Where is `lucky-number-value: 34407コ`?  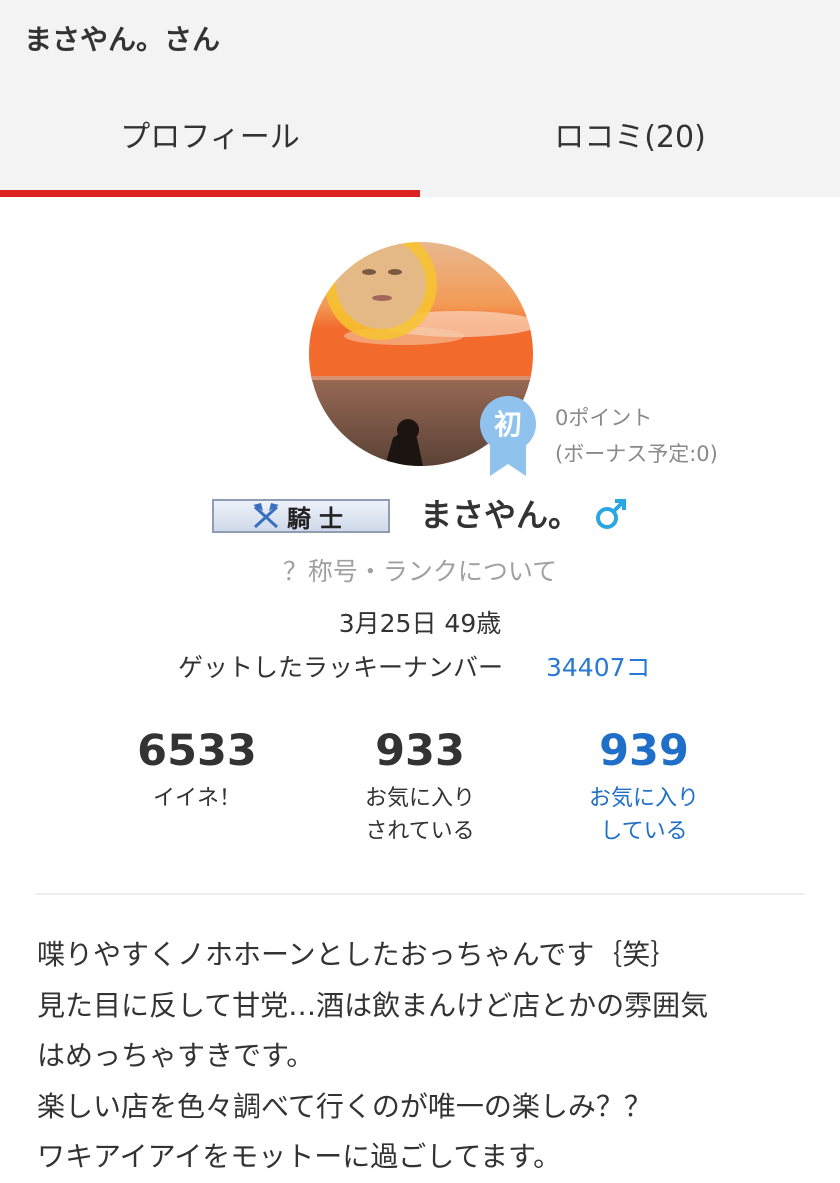
lucky-number-value: 34407コ is located at coordinates (598, 666).